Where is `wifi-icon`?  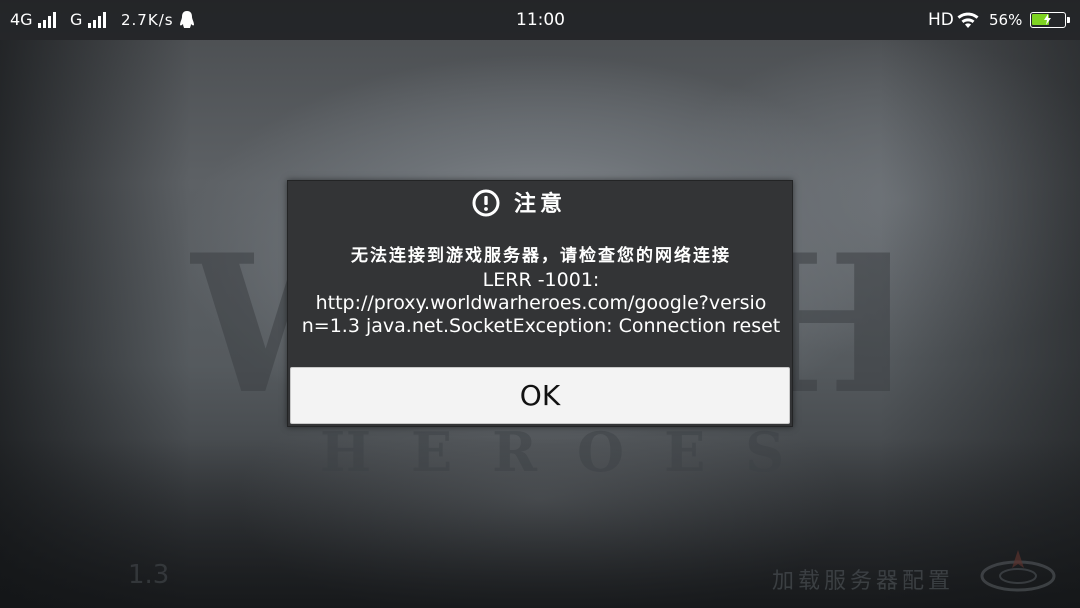
wifi-icon is located at coordinates (968, 20).